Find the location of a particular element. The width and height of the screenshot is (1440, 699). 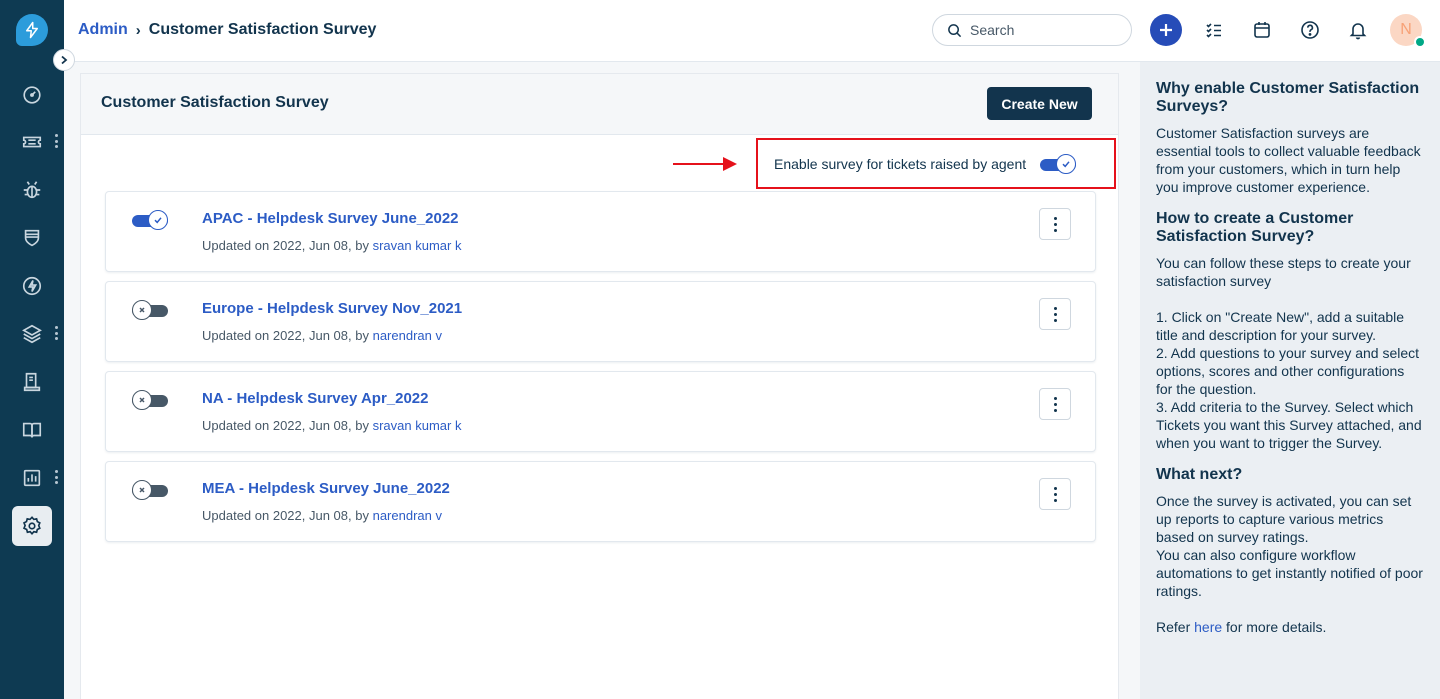

problems-icon is located at coordinates (32, 190).